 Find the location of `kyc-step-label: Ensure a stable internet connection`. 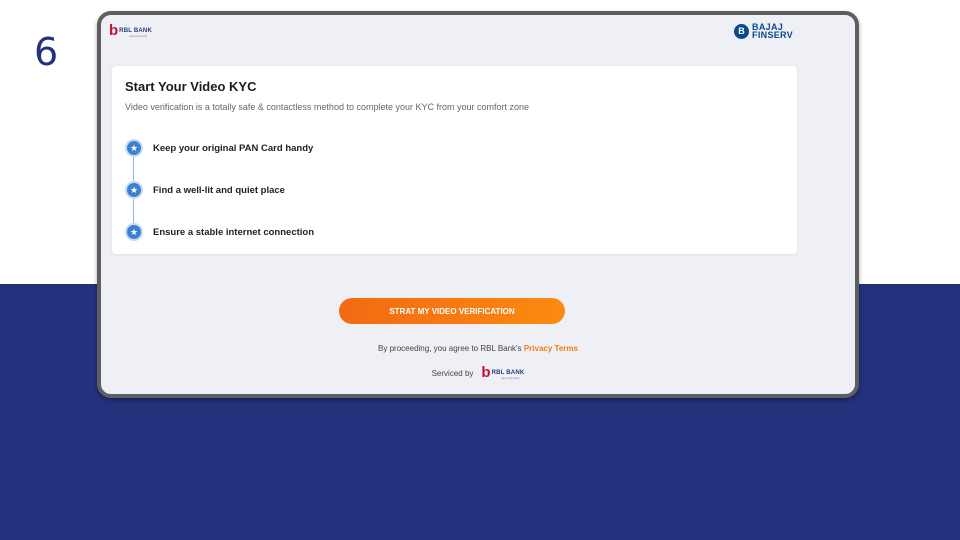

kyc-step-label: Ensure a stable internet connection is located at coordinates (234, 232).